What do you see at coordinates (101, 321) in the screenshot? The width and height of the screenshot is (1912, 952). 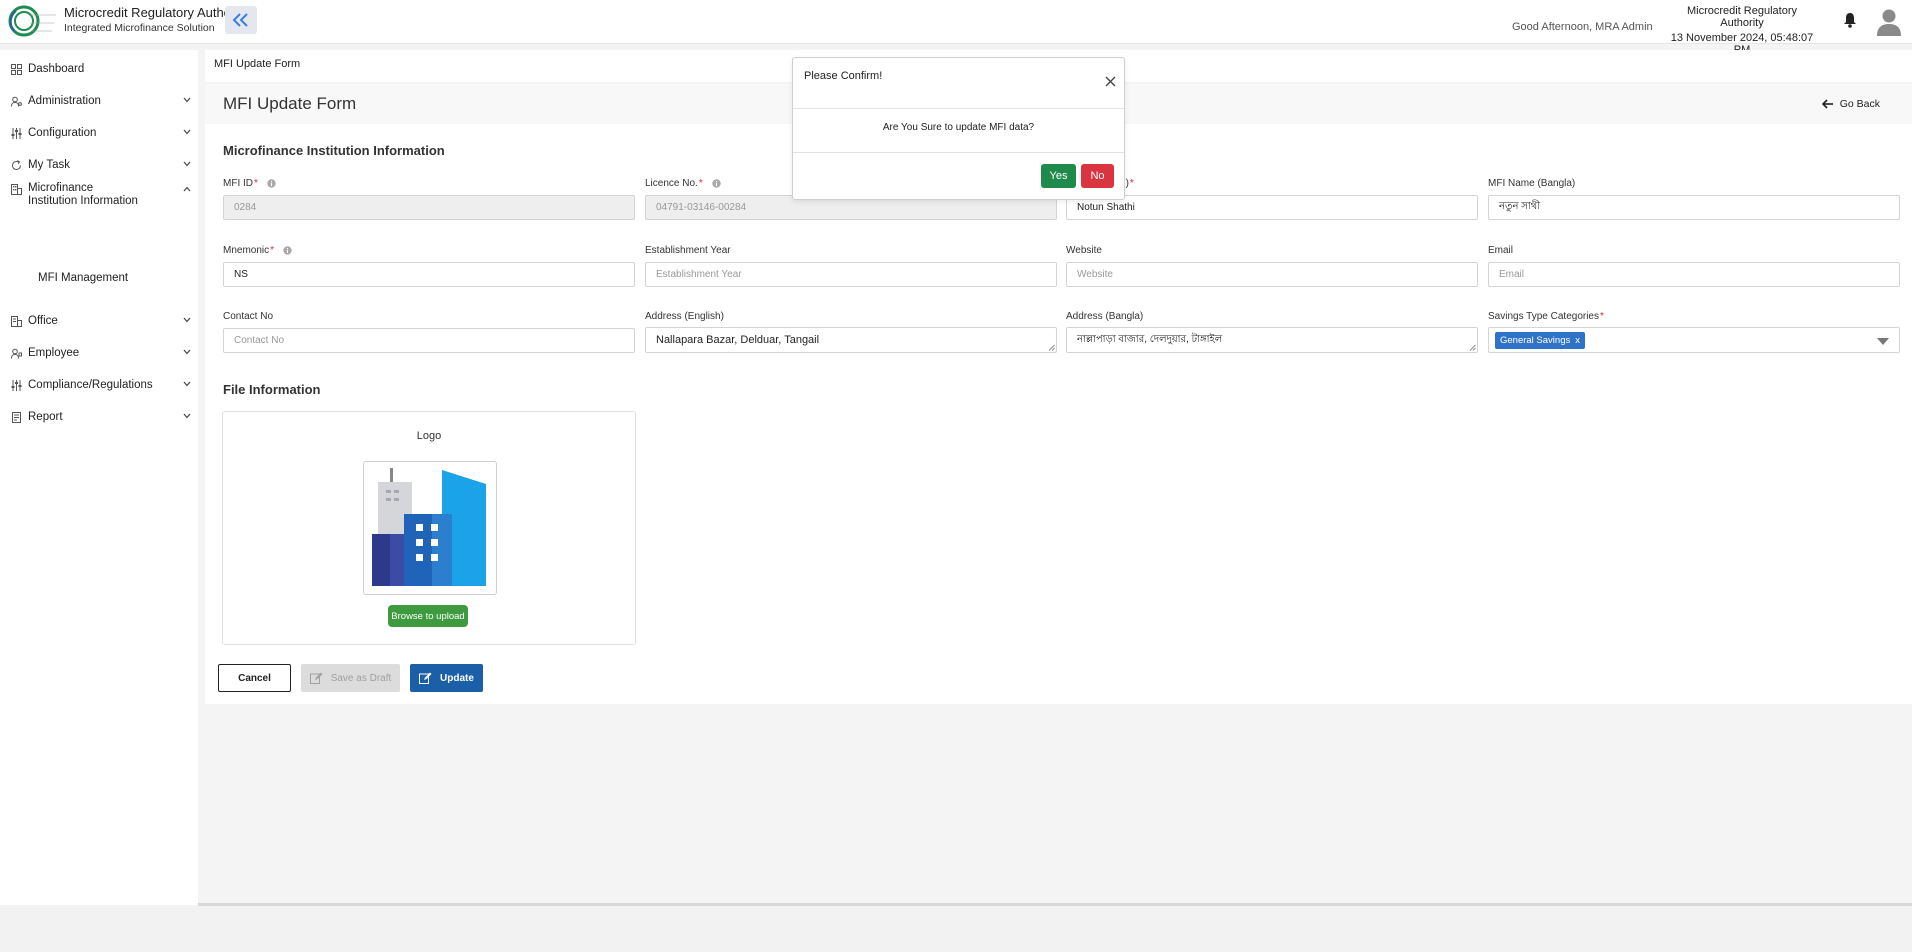 I see `sidebar-item-office: Office` at bounding box center [101, 321].